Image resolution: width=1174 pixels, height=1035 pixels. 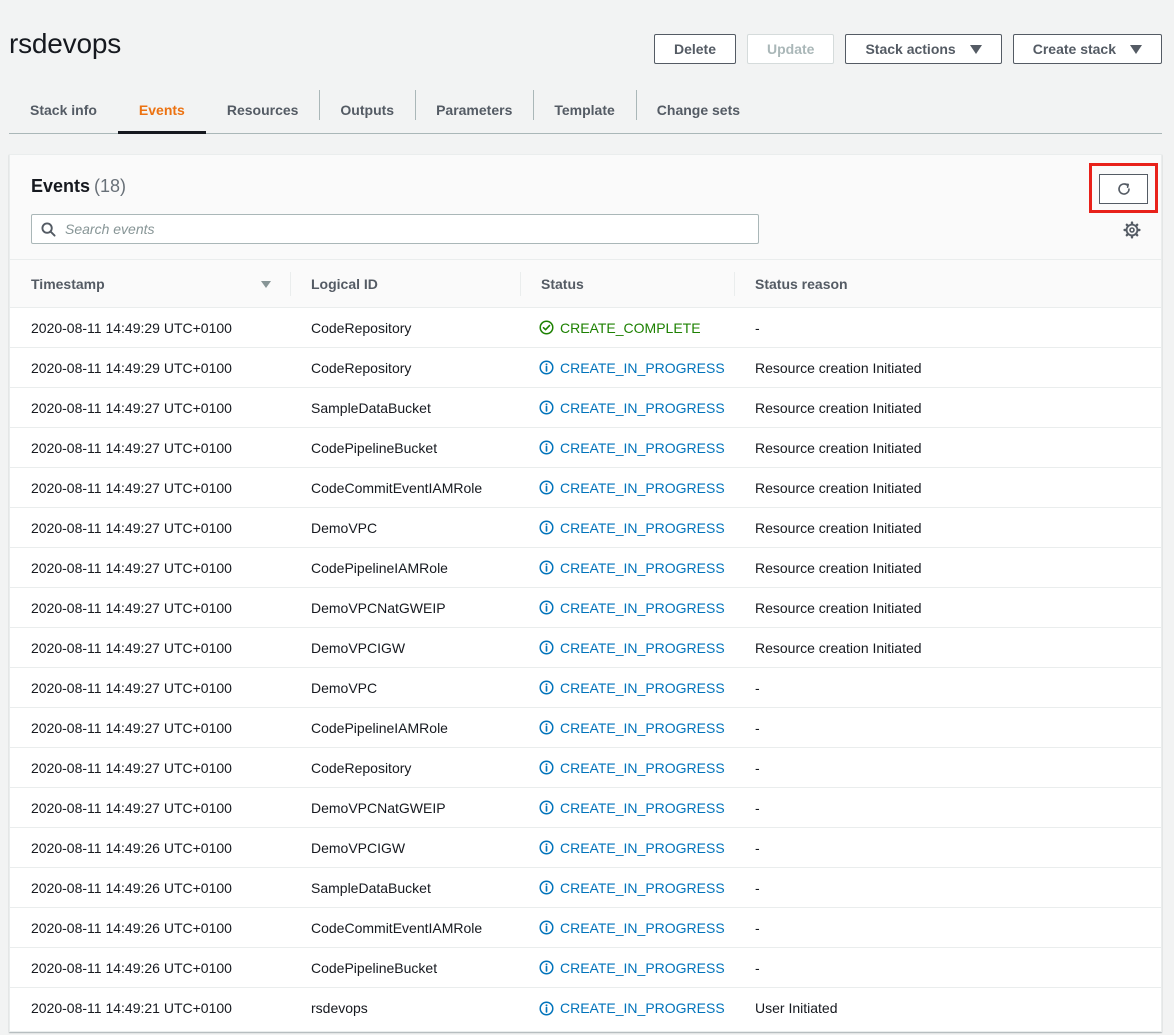 I want to click on gear-icon, so click(x=1132, y=232).